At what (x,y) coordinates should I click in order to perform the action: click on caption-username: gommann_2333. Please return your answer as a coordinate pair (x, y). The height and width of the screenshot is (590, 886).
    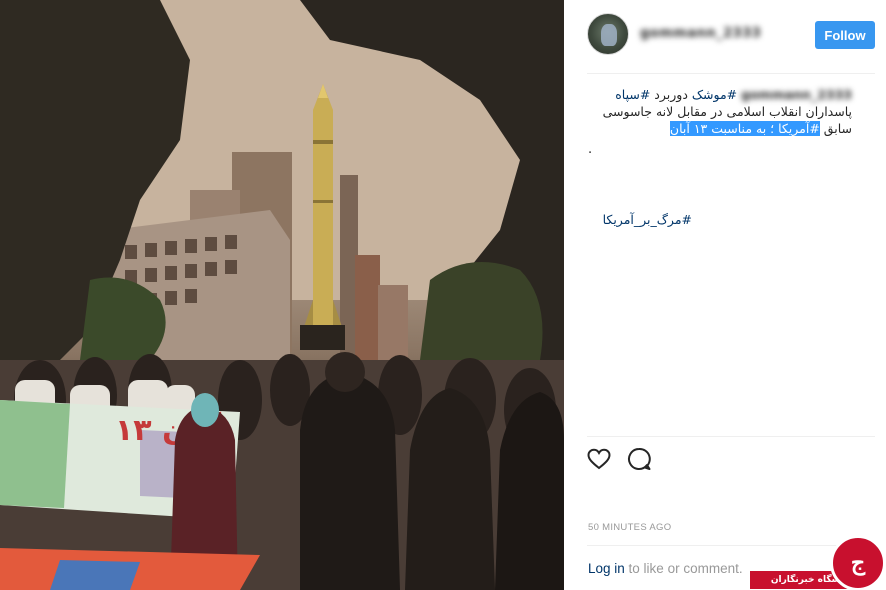
    Looking at the image, I should click on (796, 94).